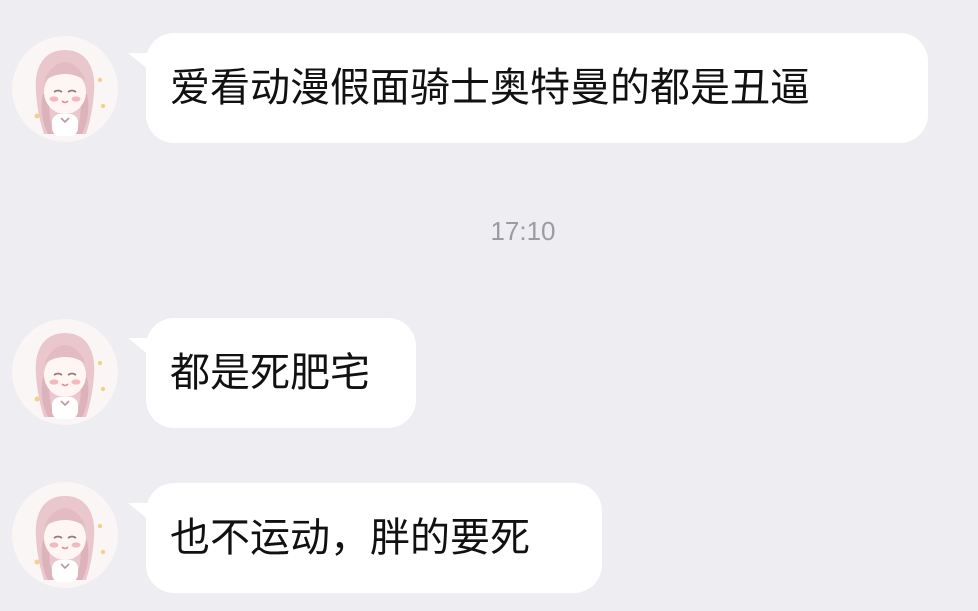 The width and height of the screenshot is (978, 611). I want to click on message-bubble: 爱看动漫假面骑士奥特曼的都是丑逼, so click(528, 88).